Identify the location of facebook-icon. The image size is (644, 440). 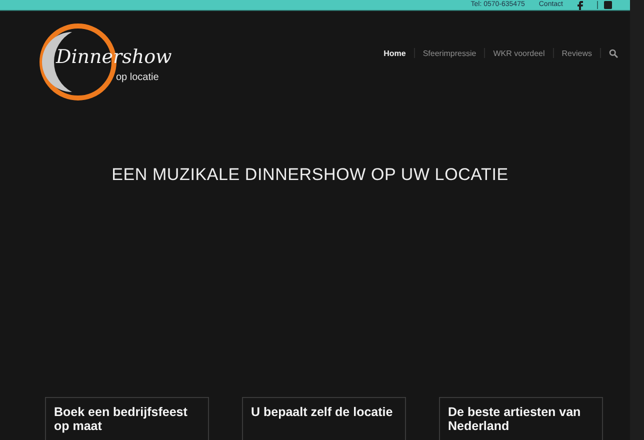
(580, 5).